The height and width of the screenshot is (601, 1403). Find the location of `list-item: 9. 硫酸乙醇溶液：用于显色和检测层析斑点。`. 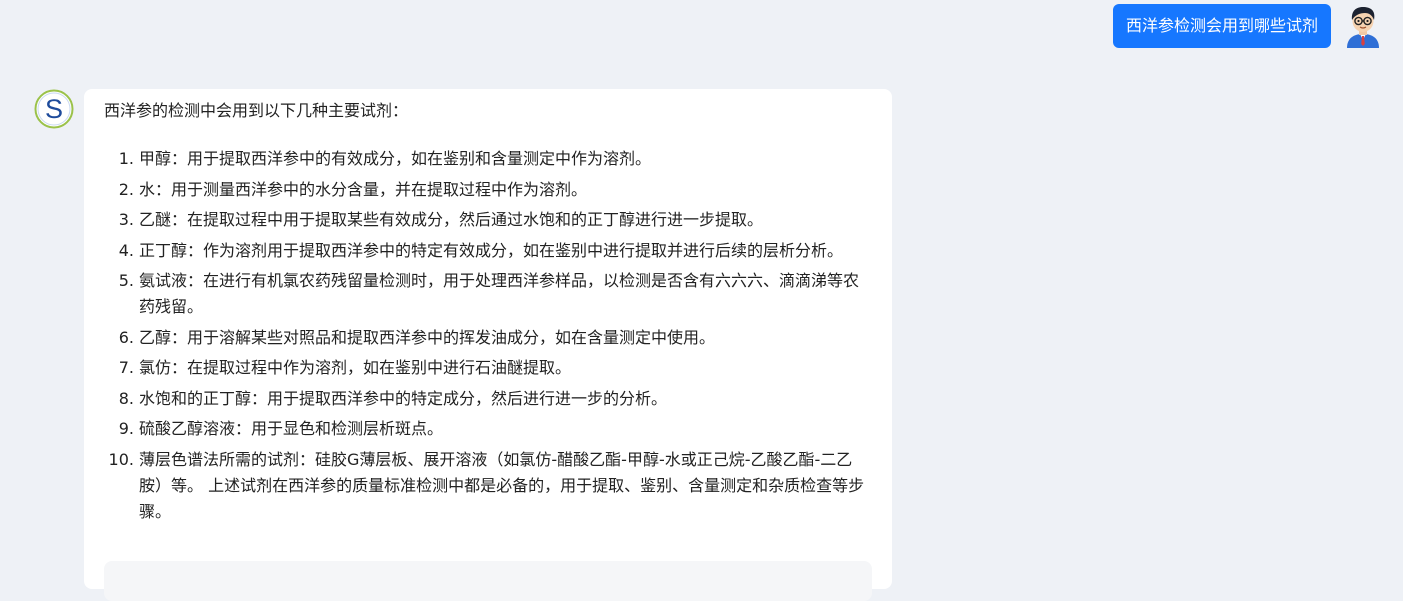

list-item: 9. 硫酸乙醇溶液：用于显色和检测层析斑点。 is located at coordinates (488, 429).